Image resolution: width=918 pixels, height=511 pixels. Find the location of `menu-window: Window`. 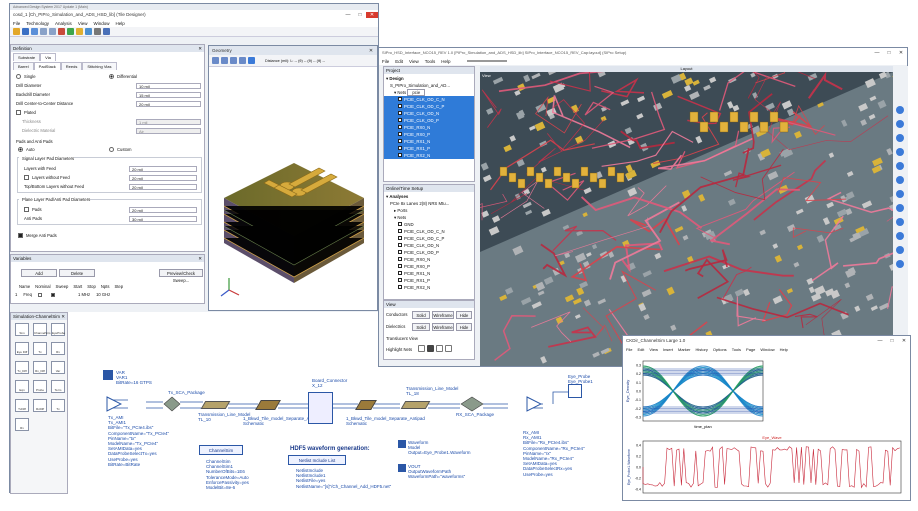

menu-window: Window is located at coordinates (102, 23).